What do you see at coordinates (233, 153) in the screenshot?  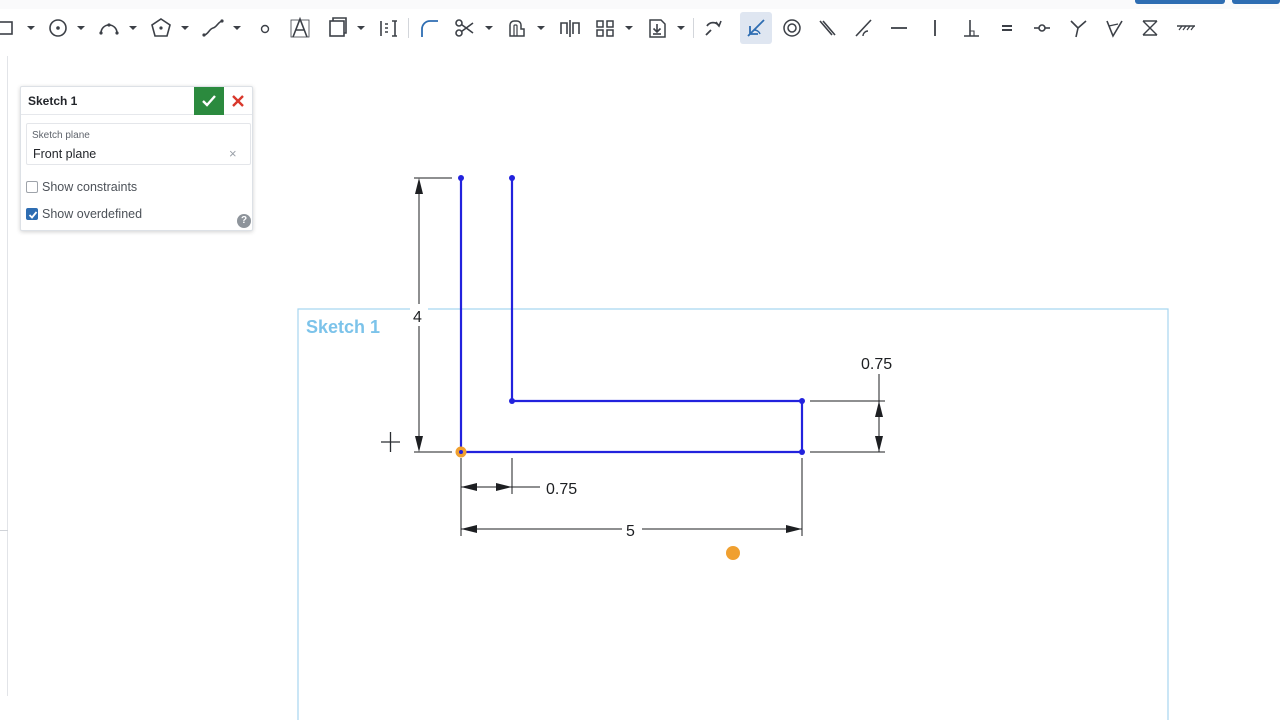 I see `clear-selection-icon: ×` at bounding box center [233, 153].